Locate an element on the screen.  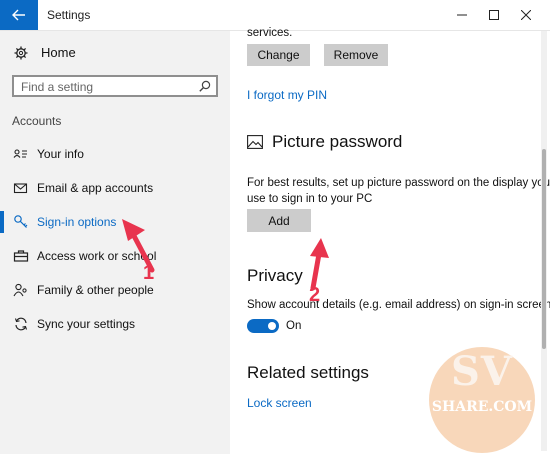
key-icon is located at coordinates (21, 221).